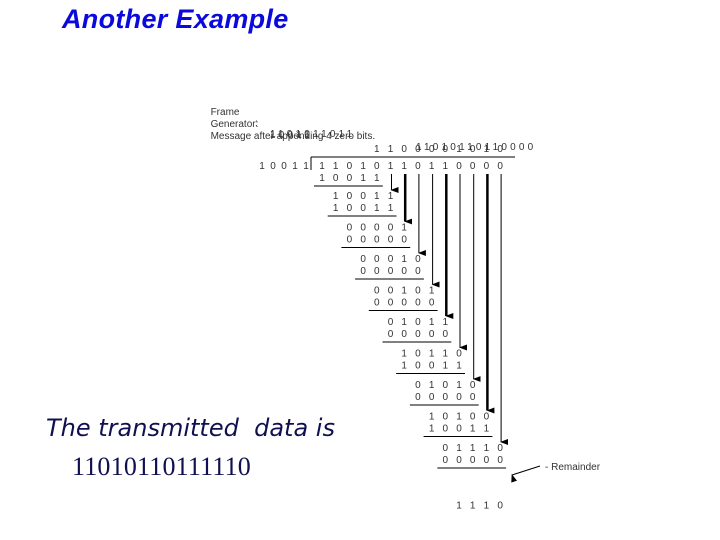 Image resolution: width=720 pixels, height=540 pixels. What do you see at coordinates (526, 474) in the screenshot?
I see `remainder-pointer` at bounding box center [526, 474].